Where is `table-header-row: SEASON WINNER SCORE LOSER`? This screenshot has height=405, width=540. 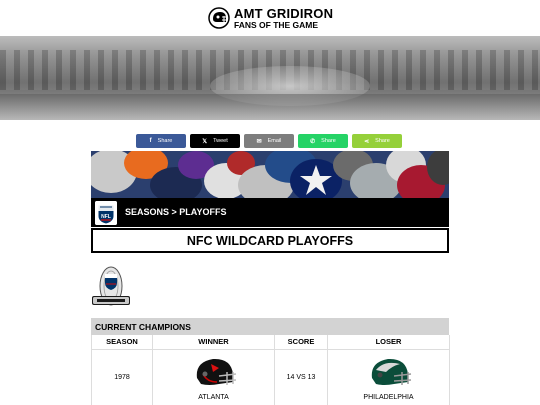
table-header-row: SEASON WINNER SCORE LOSER is located at coordinates (270, 342).